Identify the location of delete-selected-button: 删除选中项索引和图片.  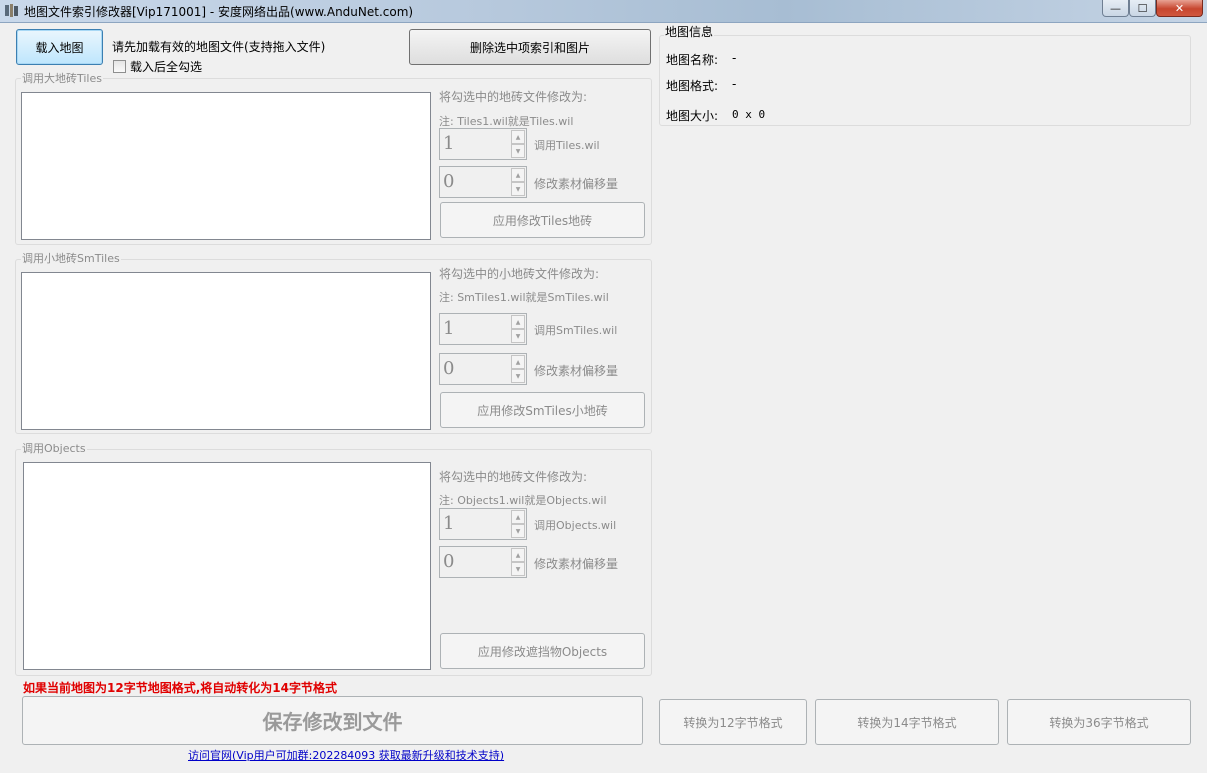
(530, 47).